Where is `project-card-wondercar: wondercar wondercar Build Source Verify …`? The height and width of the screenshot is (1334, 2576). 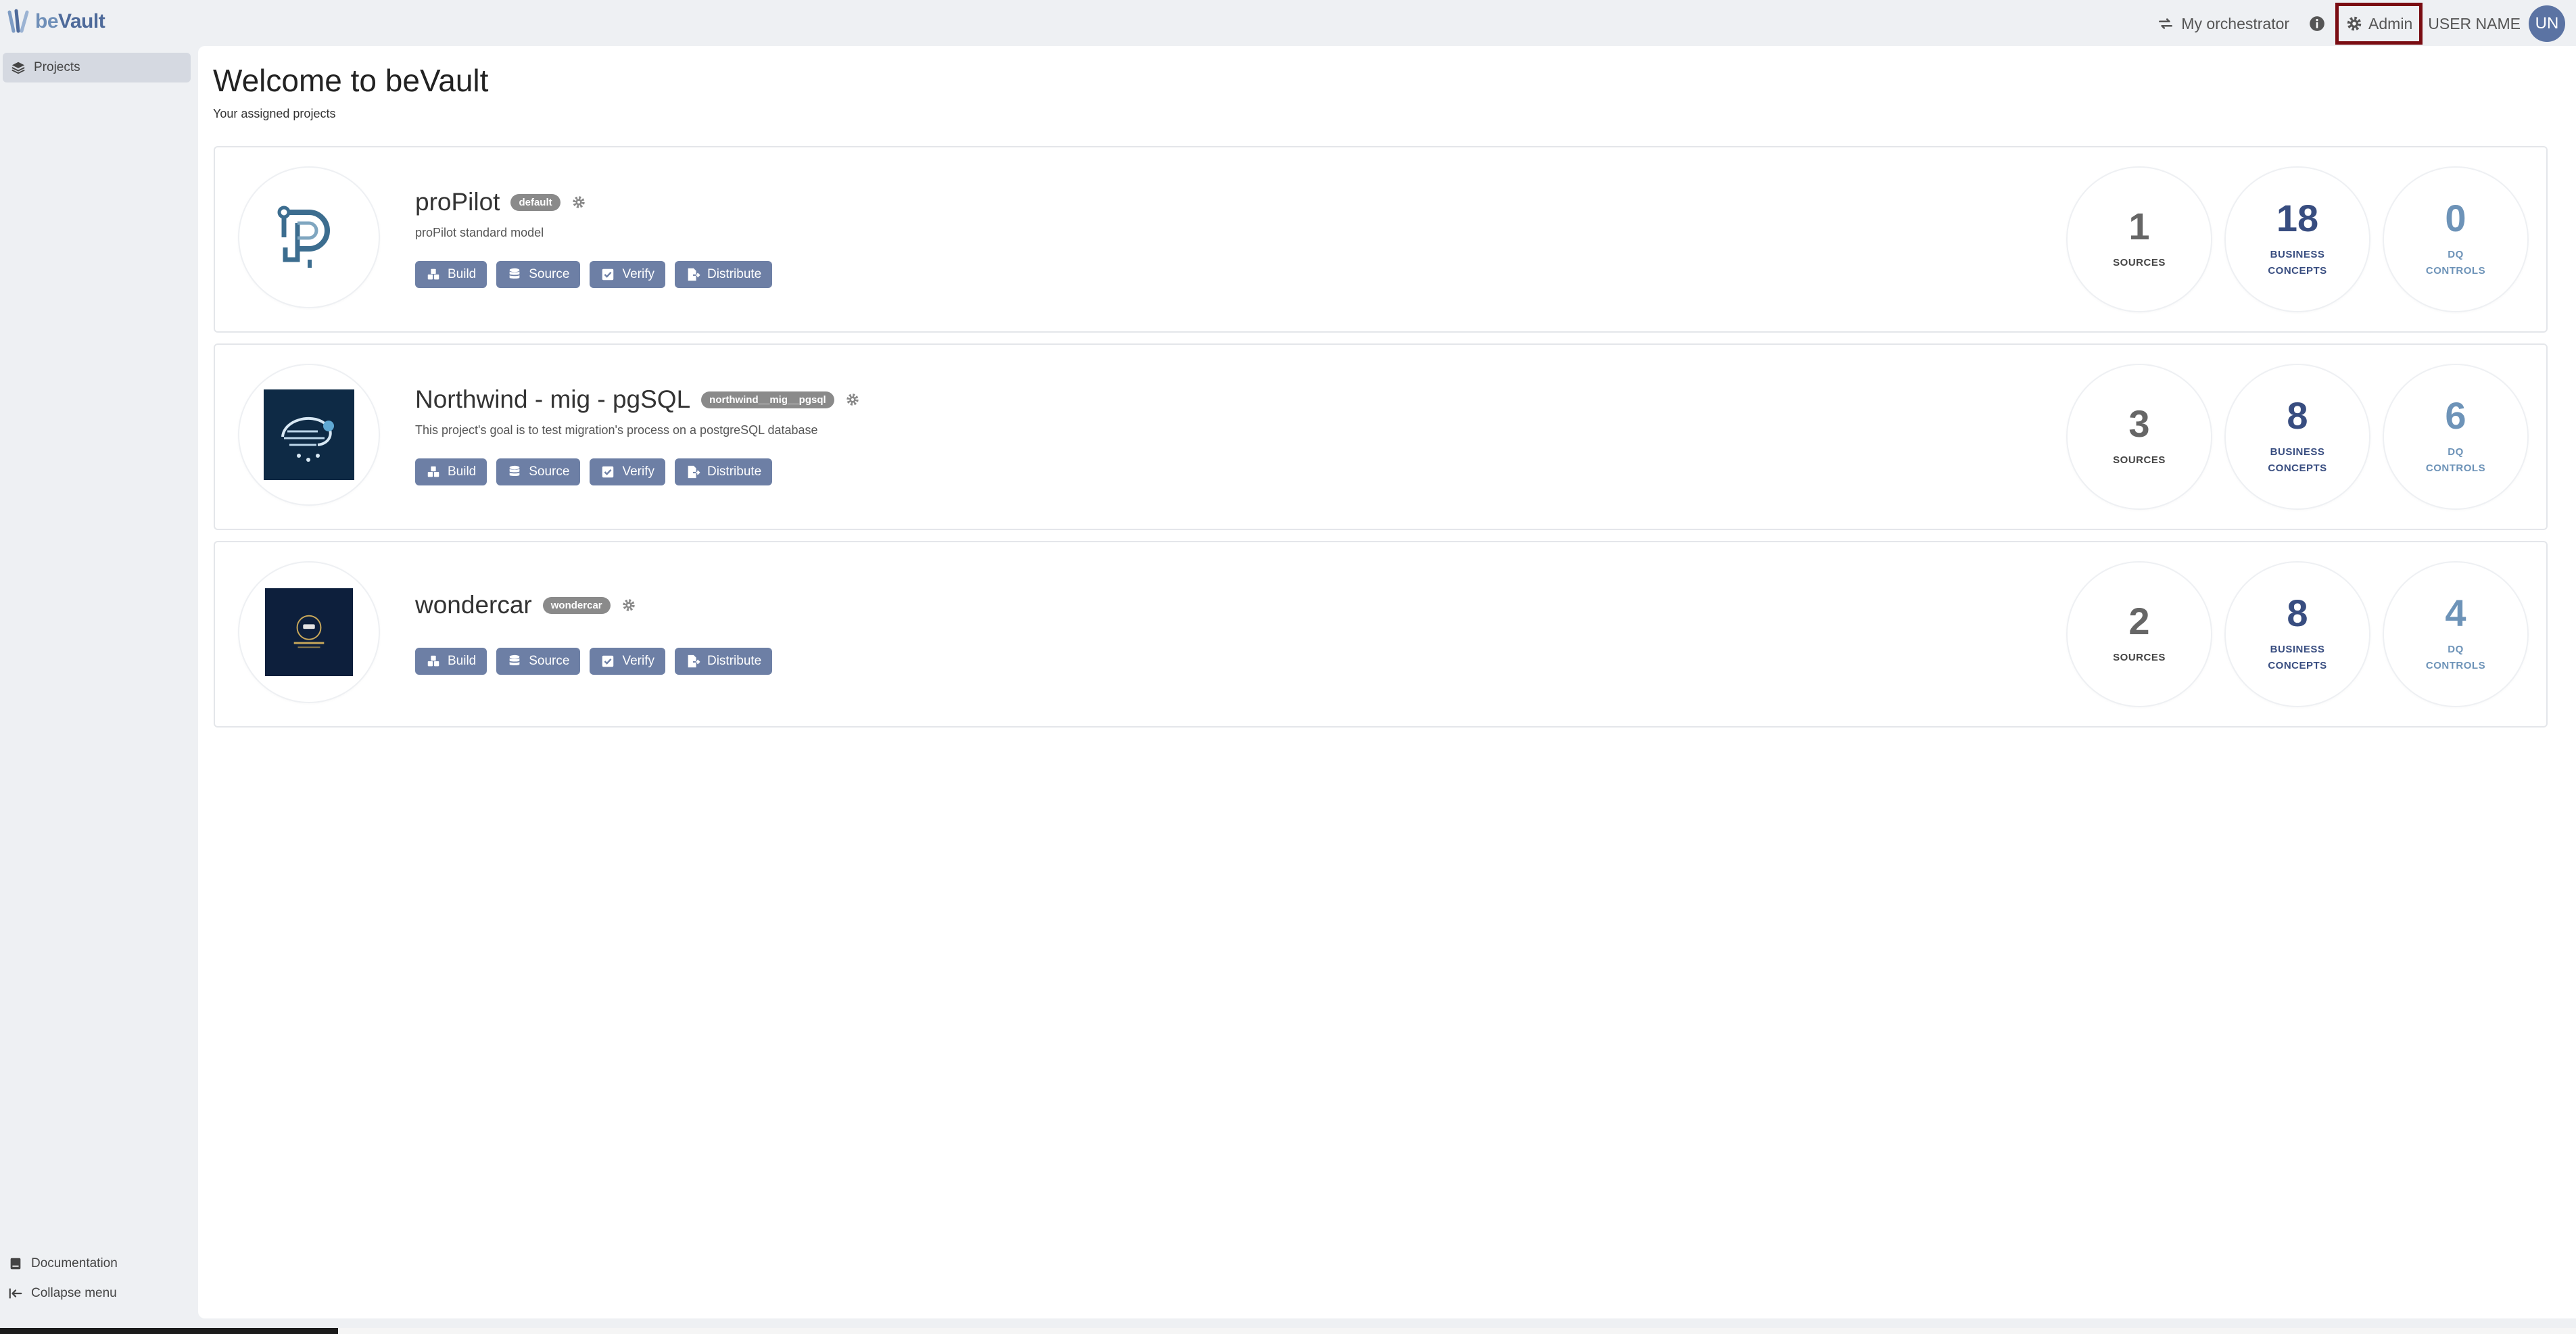
project-card-wondercar: wondercar wondercar Build Source Verify … is located at coordinates (1381, 634).